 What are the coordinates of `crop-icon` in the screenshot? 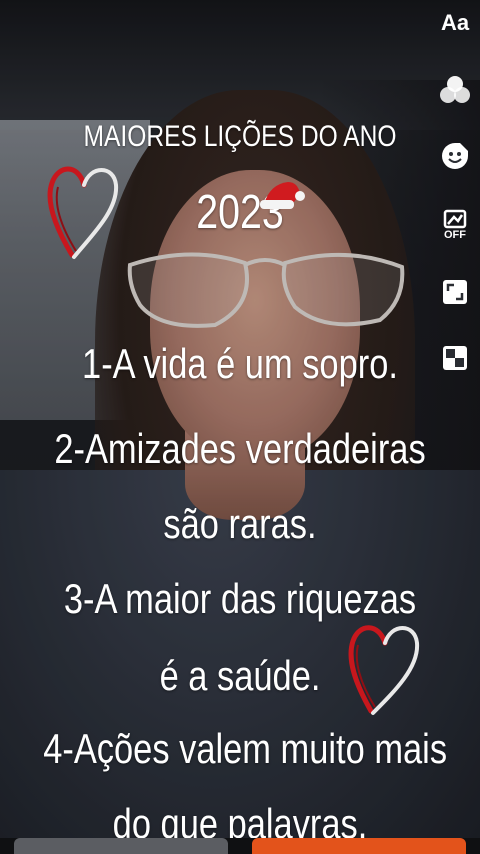 It's located at (455, 292).